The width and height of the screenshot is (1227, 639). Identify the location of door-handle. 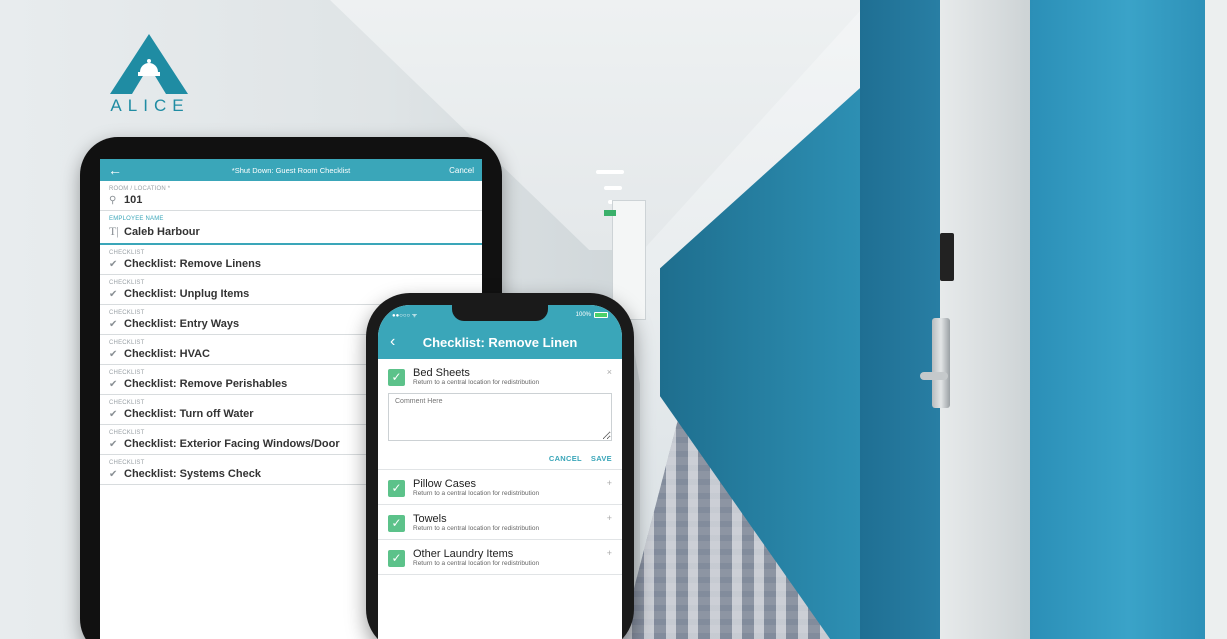
(934, 376).